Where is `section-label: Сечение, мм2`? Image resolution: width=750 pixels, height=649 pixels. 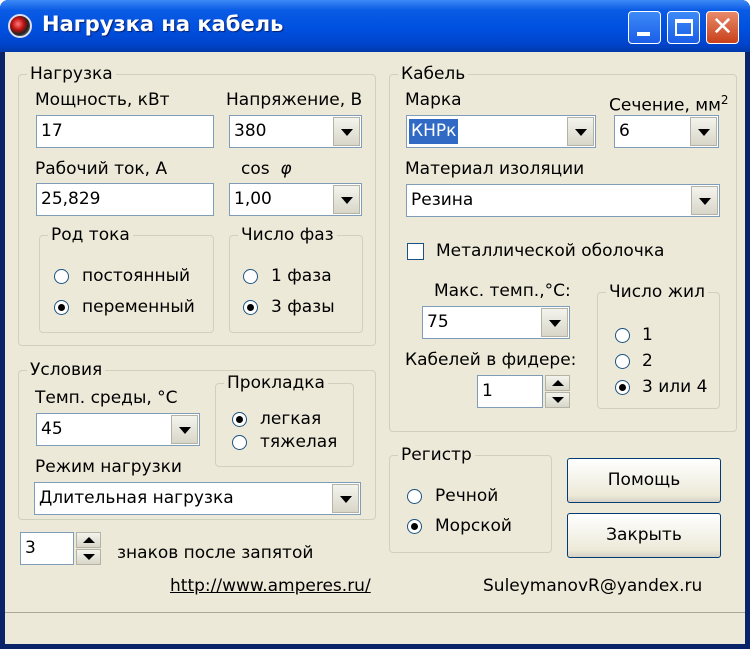 section-label: Сечение, мм2 is located at coordinates (669, 103).